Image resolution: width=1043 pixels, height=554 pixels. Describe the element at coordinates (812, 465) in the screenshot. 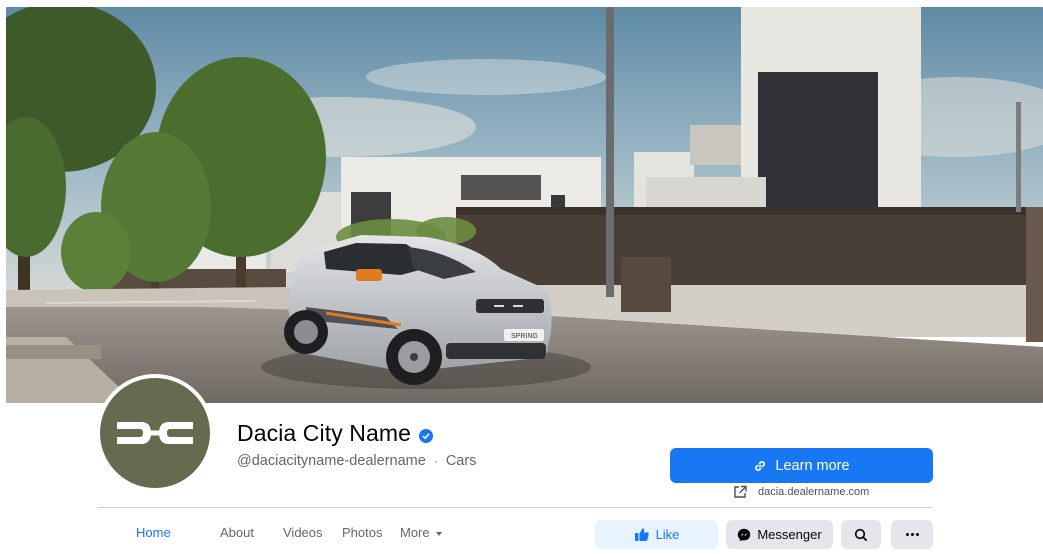

I see `learn-more-label: Learn more` at that location.